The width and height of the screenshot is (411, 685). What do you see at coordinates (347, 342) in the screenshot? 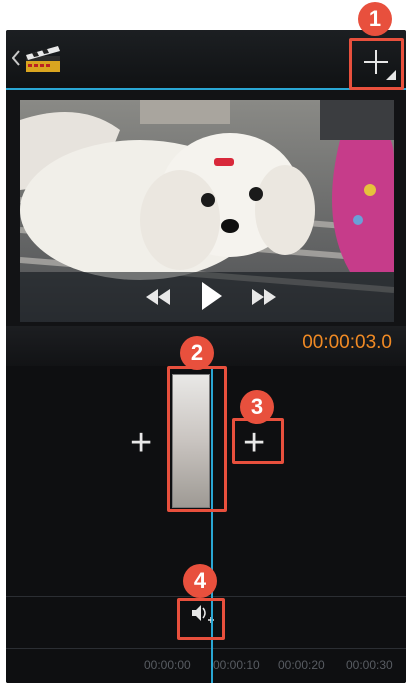
I see `current-timecode: 00:00:03.0` at bounding box center [347, 342].